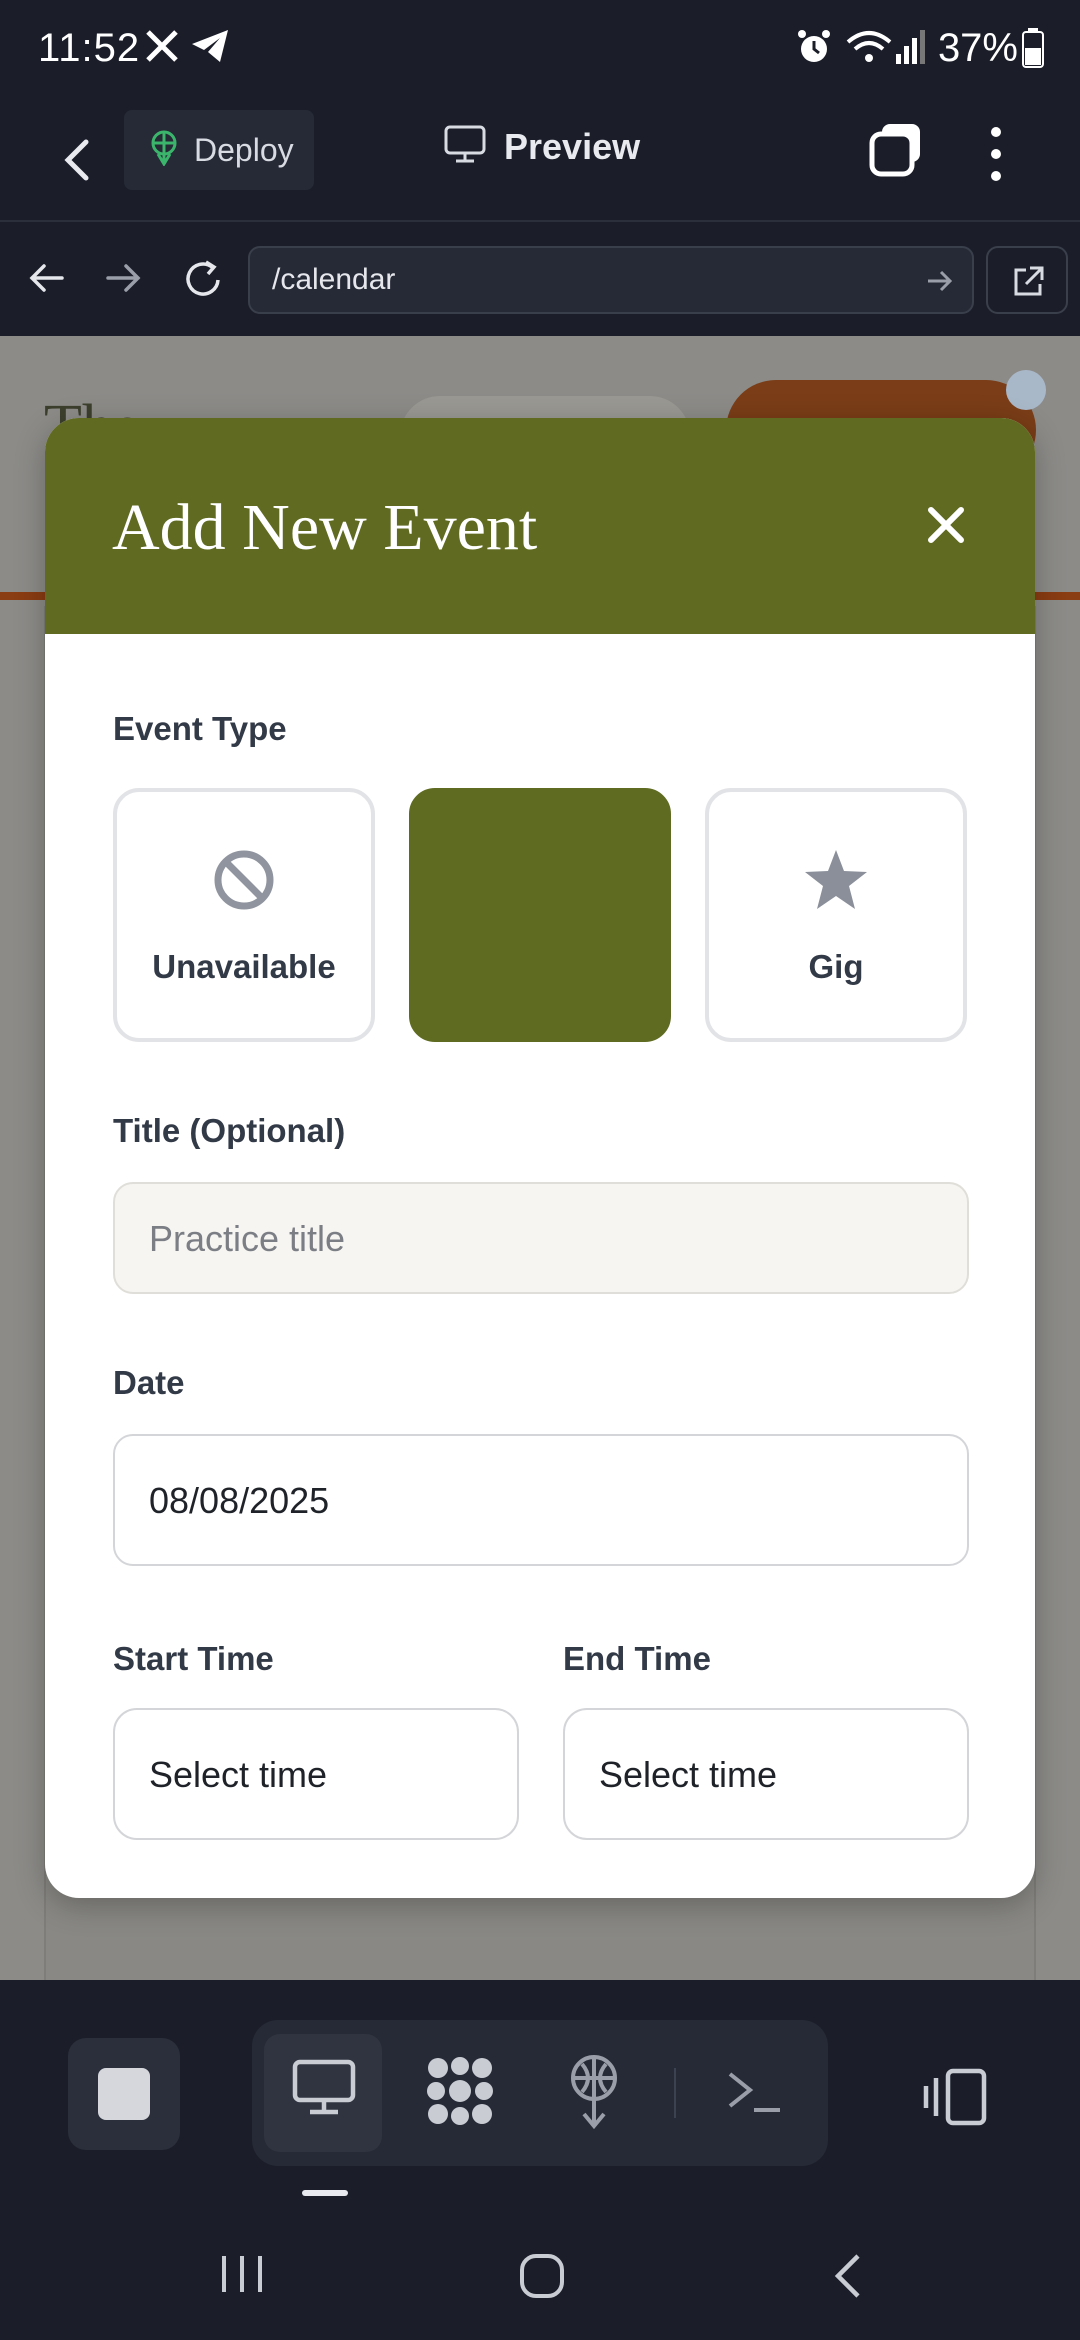  I want to click on start-time-input: Select time, so click(316, 1774).